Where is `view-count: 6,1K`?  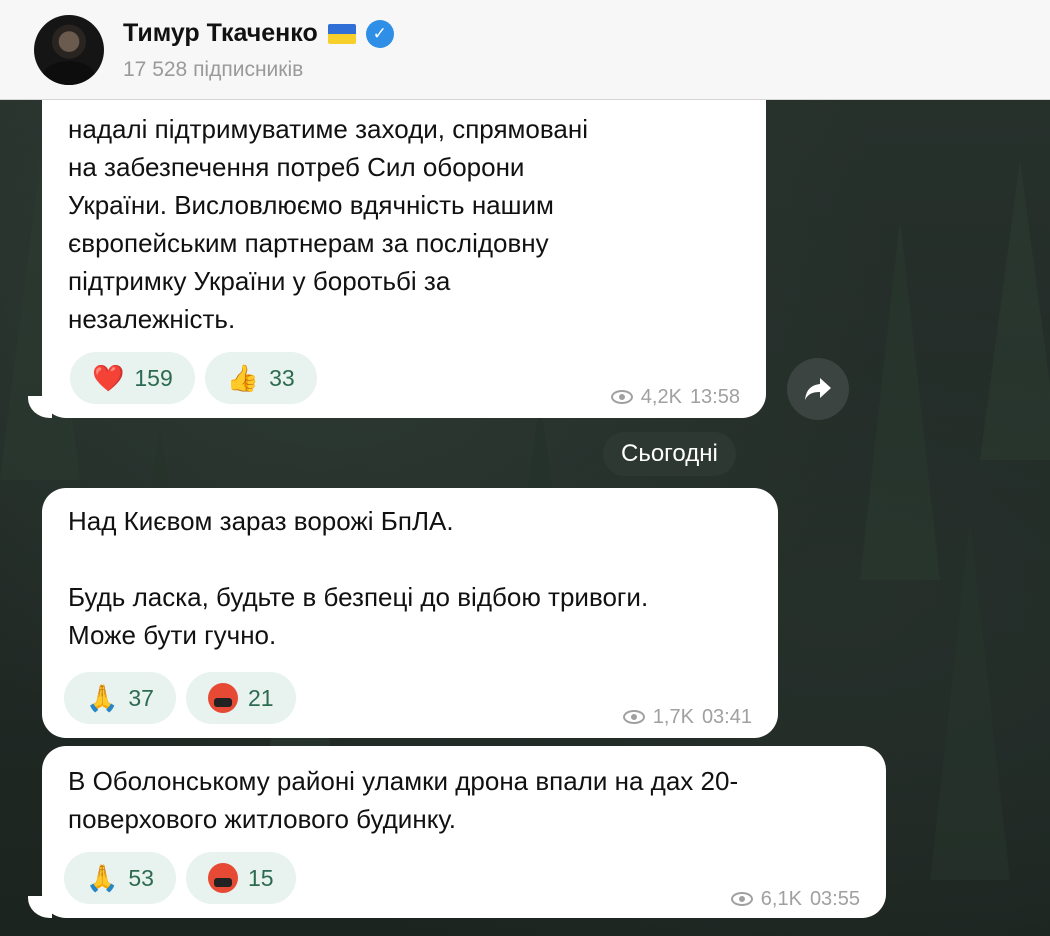 view-count: 6,1K is located at coordinates (781, 899).